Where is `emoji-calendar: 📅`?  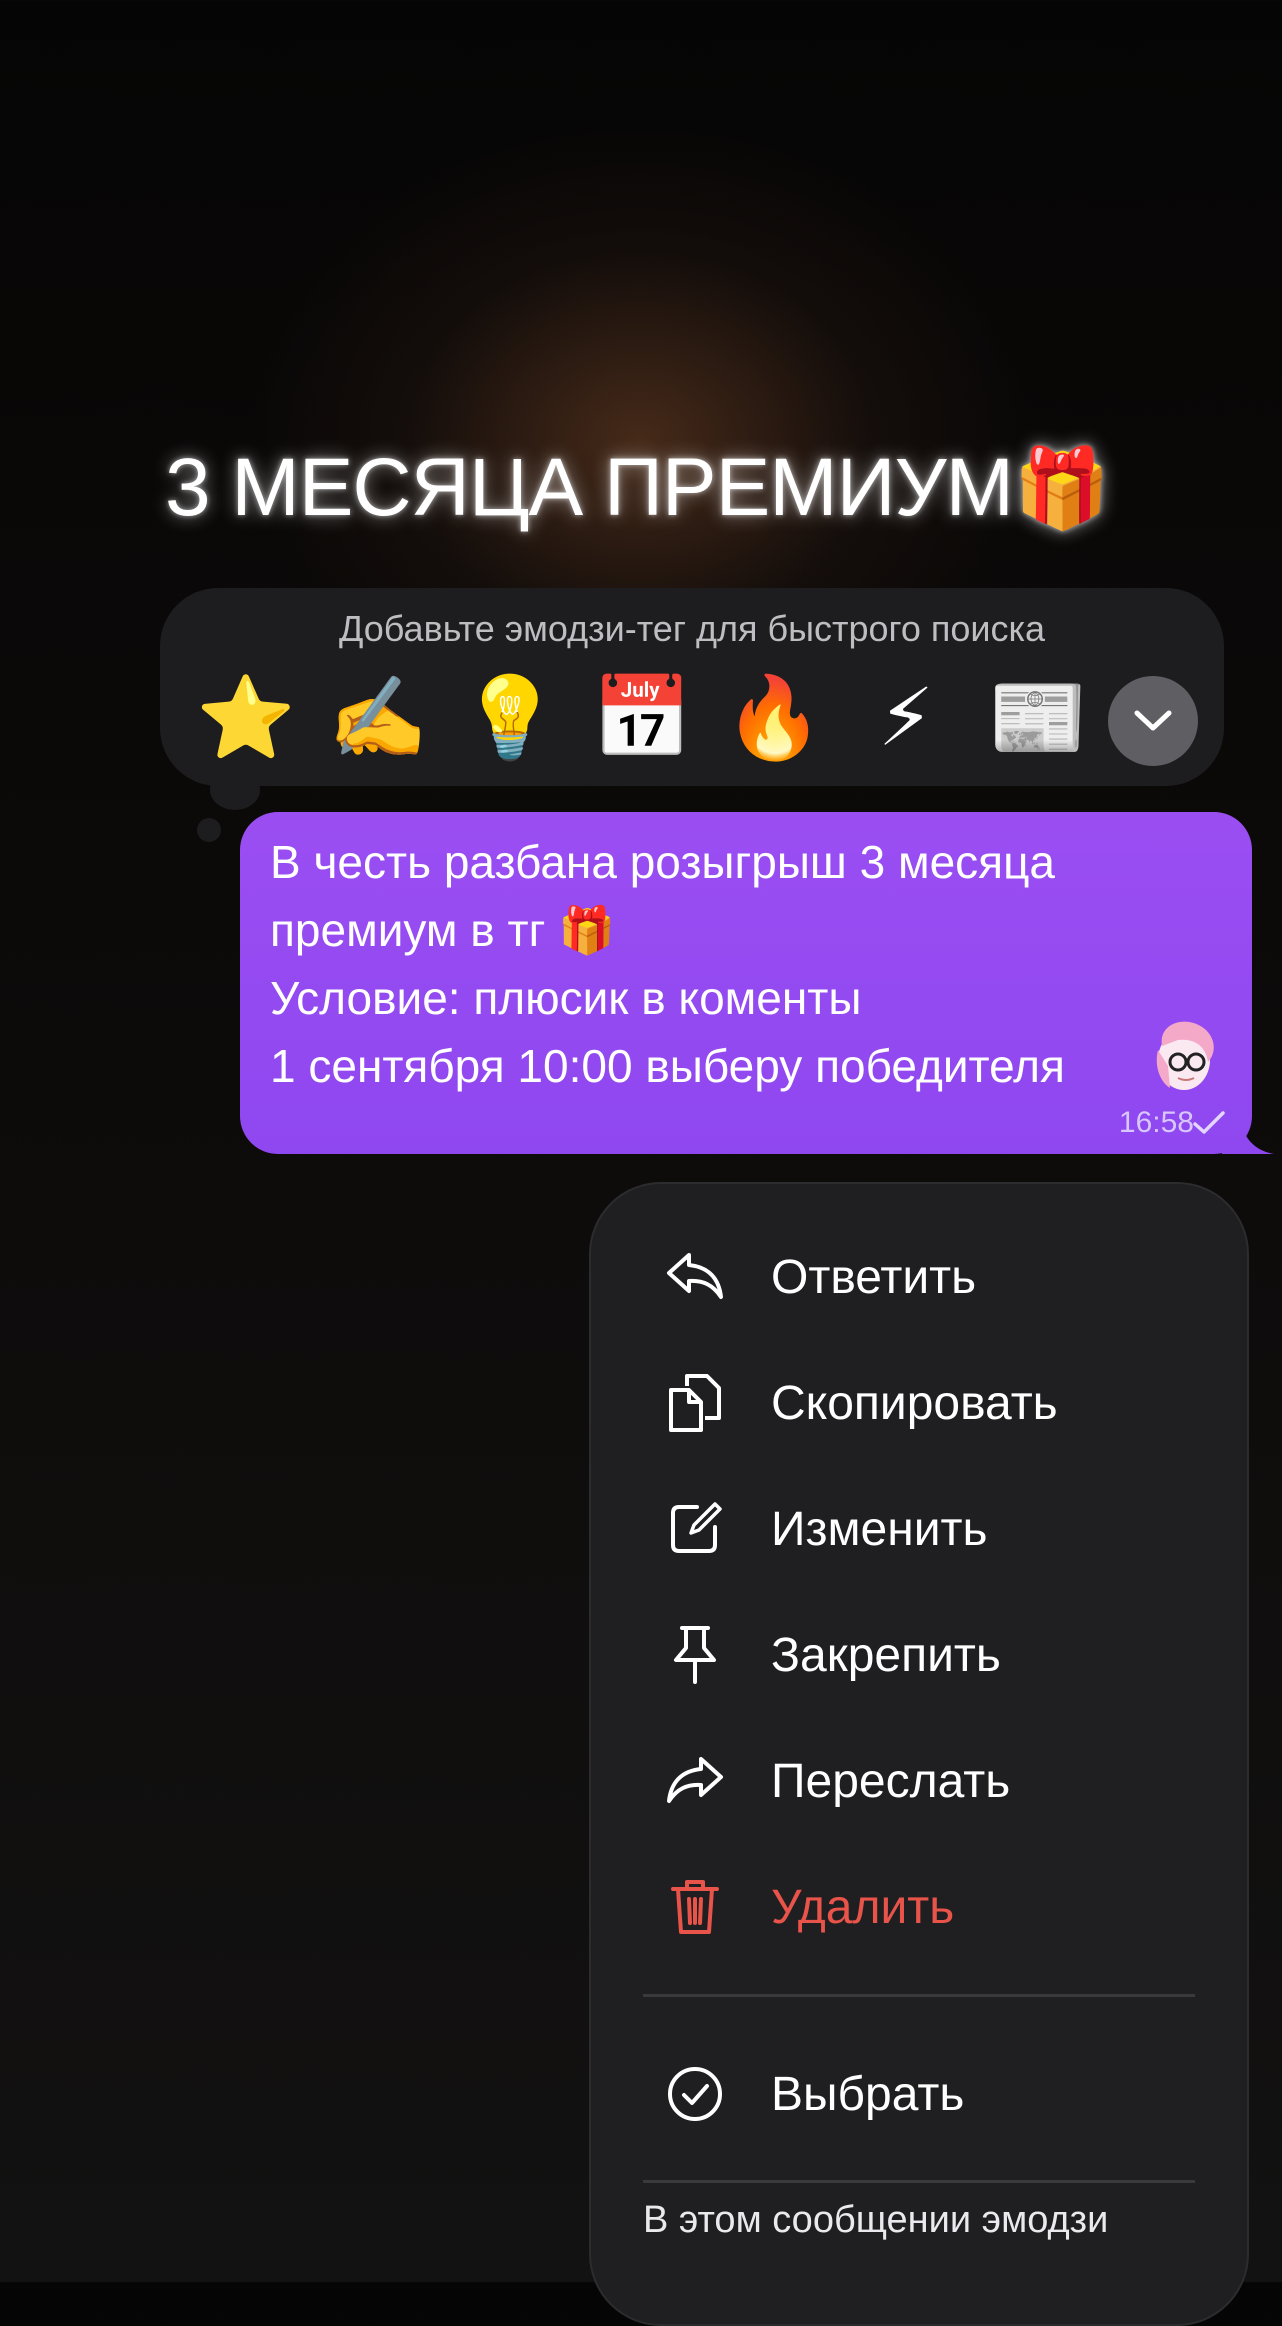 emoji-calendar: 📅 is located at coordinates (642, 718).